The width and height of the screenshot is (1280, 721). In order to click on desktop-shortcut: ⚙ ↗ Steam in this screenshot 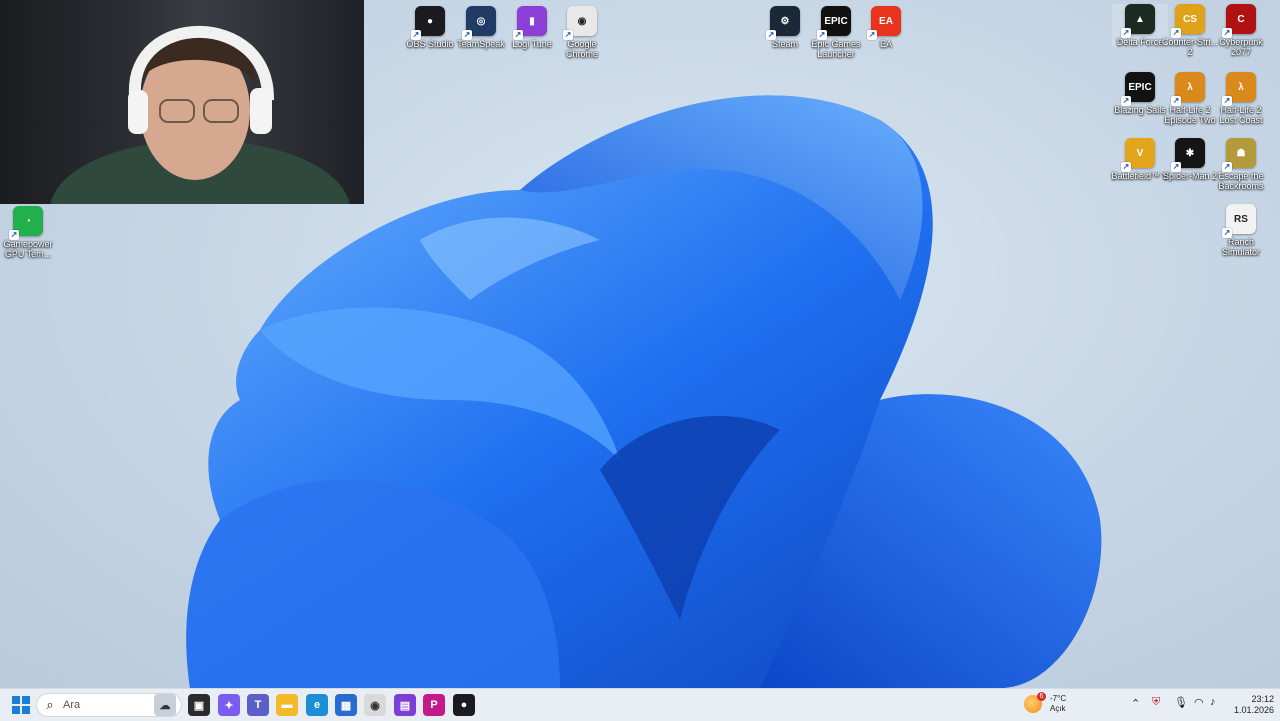, I will do `click(785, 27)`.